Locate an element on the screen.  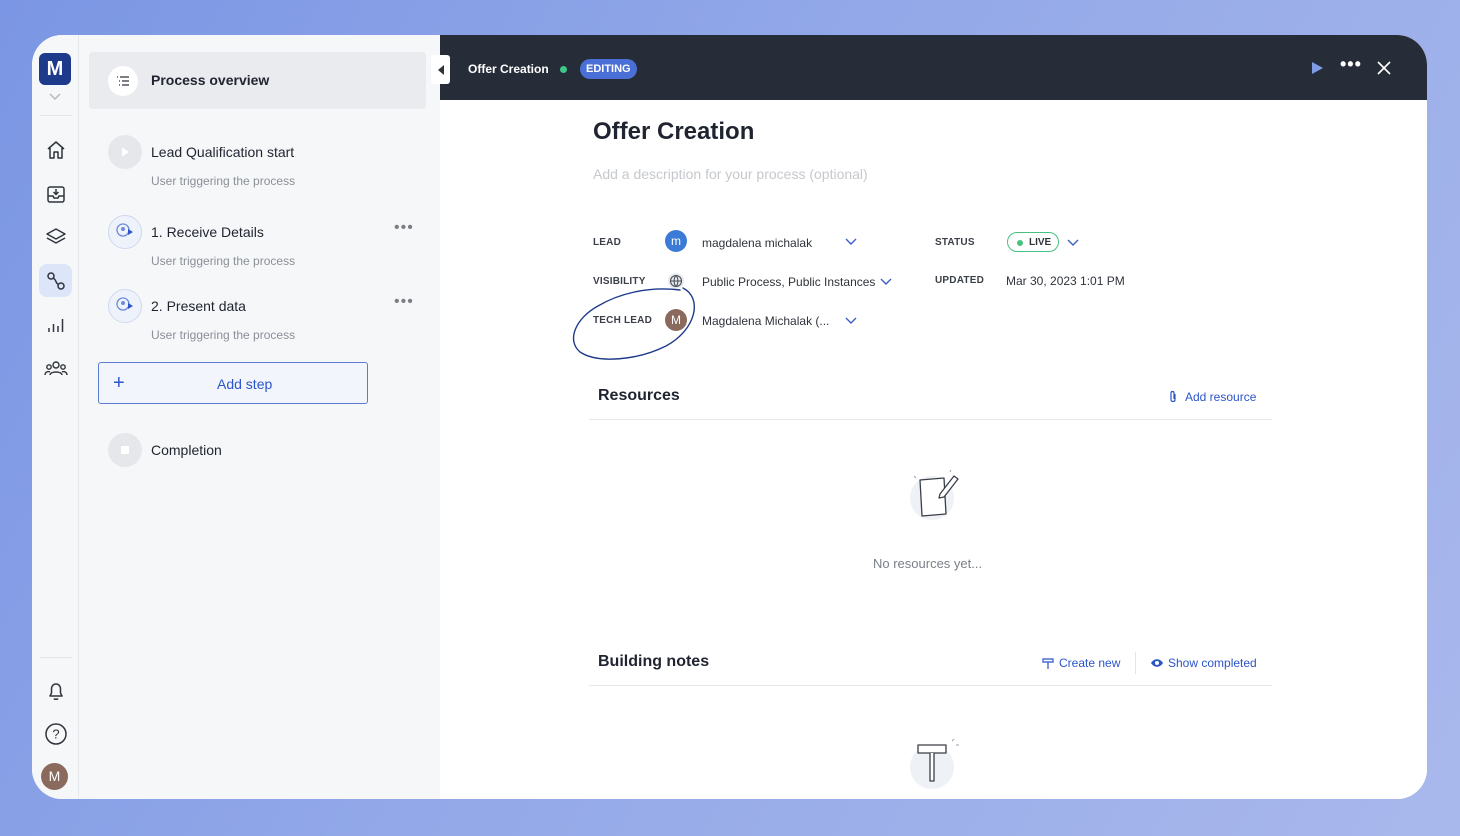
process-icon is located at coordinates (55, 280).